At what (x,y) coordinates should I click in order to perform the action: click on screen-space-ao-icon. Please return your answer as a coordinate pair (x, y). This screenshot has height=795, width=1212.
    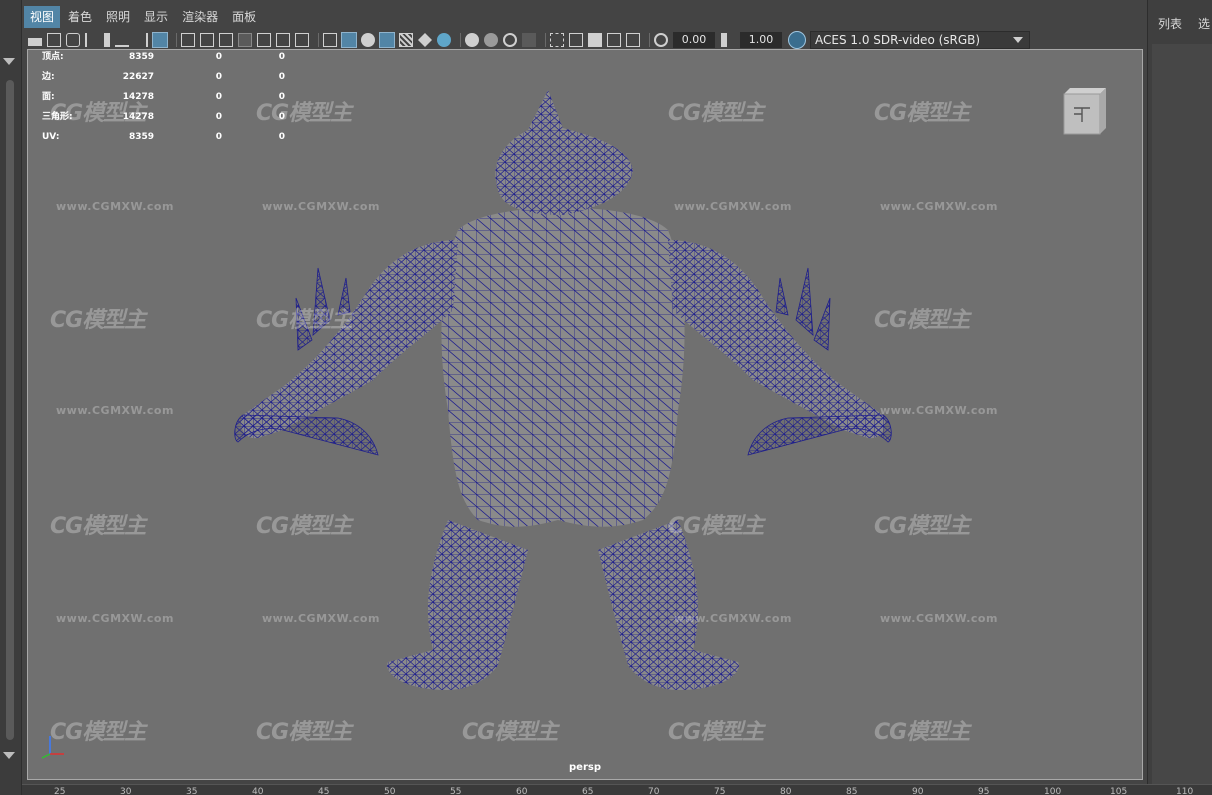
    Looking at the image, I should click on (472, 40).